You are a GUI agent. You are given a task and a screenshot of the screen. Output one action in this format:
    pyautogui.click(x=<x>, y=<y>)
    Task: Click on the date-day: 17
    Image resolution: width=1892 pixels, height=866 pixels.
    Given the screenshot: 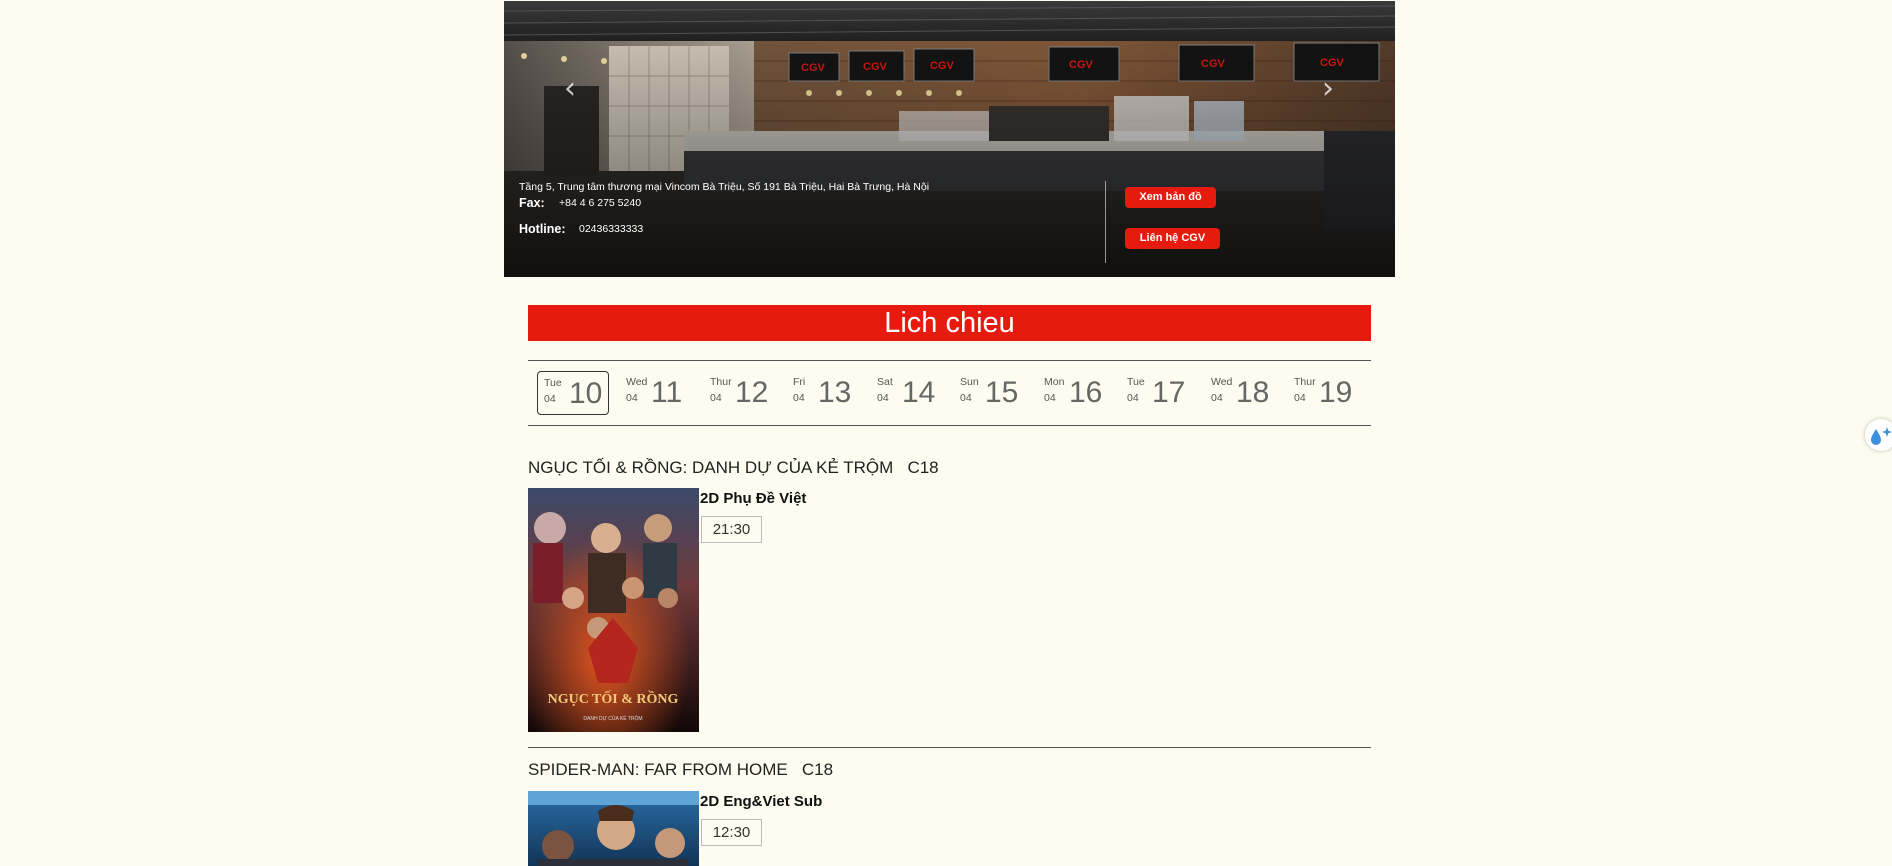 What is the action you would take?
    pyautogui.click(x=1169, y=392)
    